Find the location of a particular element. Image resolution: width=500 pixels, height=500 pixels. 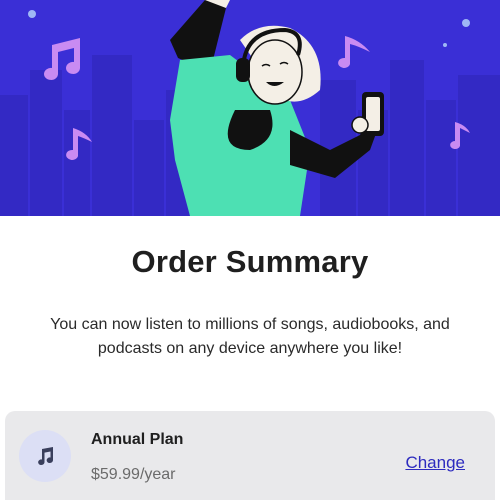

headphones-icon is located at coordinates (243, 70).